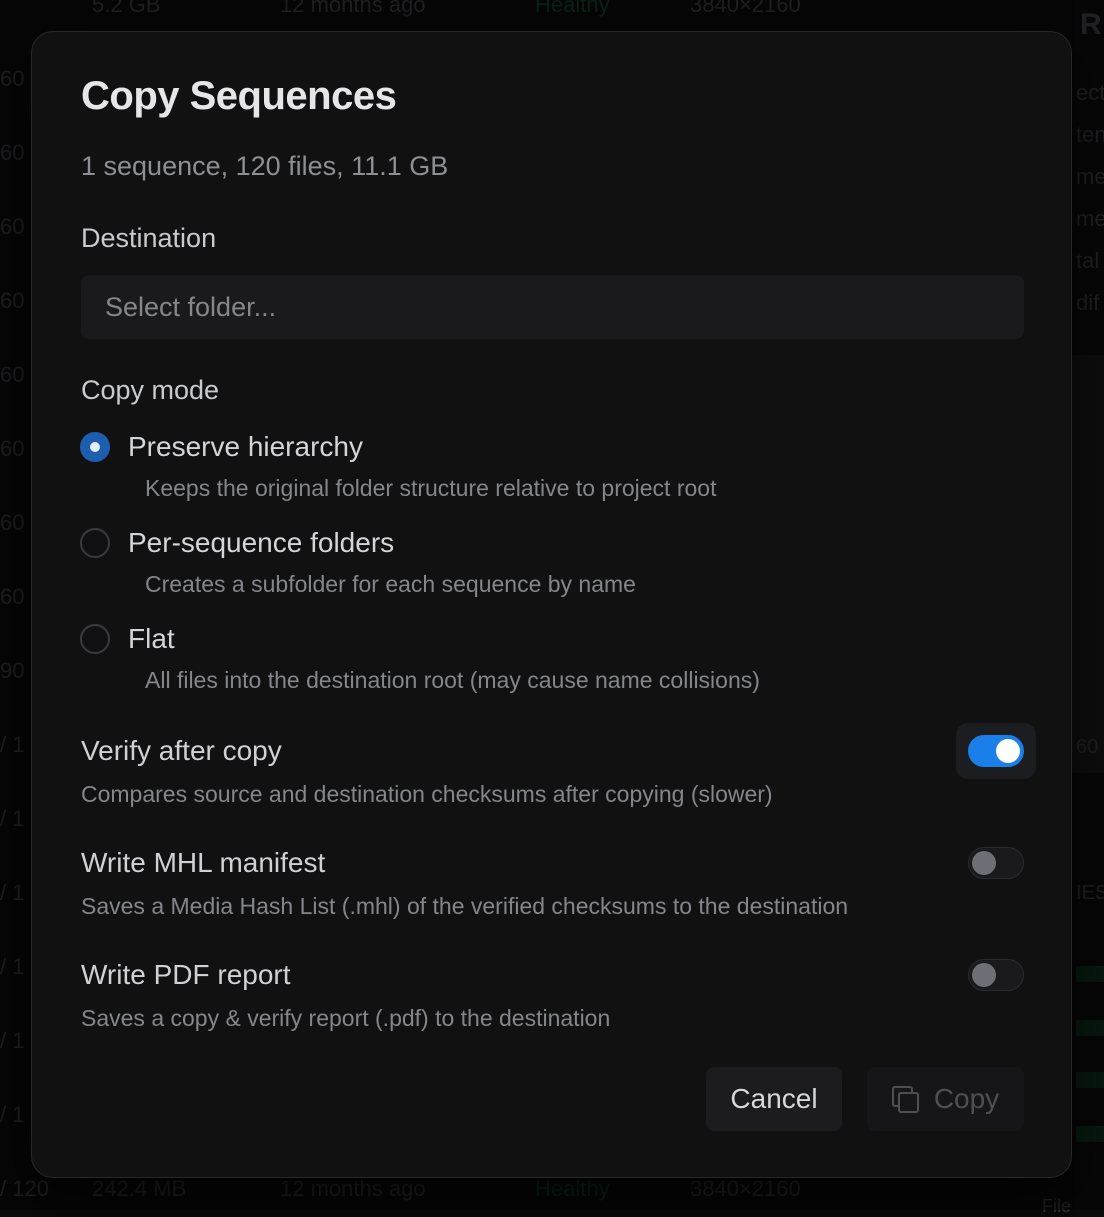 Image resolution: width=1104 pixels, height=1217 pixels. What do you see at coordinates (265, 166) in the screenshot?
I see `dialog-summary: 1 sequence, 120 files, 11.1 GB` at bounding box center [265, 166].